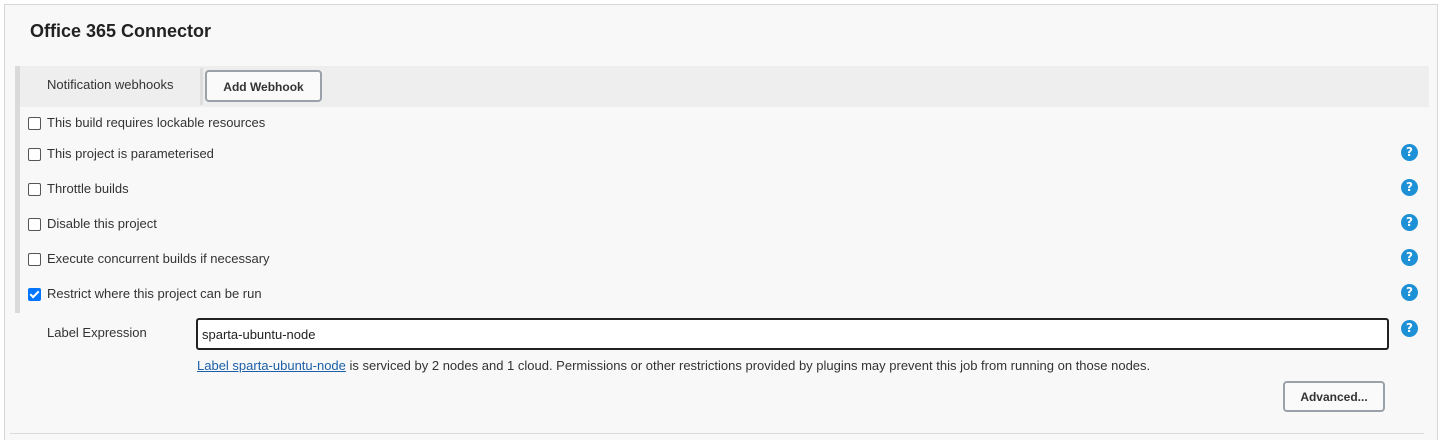 The height and width of the screenshot is (440, 1446). I want to click on concurrent-builds-checkbox, so click(34, 259).